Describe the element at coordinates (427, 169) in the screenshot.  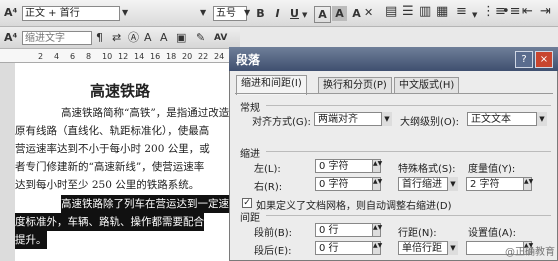
I see `special-format-label: 特殊格式(S):` at that location.